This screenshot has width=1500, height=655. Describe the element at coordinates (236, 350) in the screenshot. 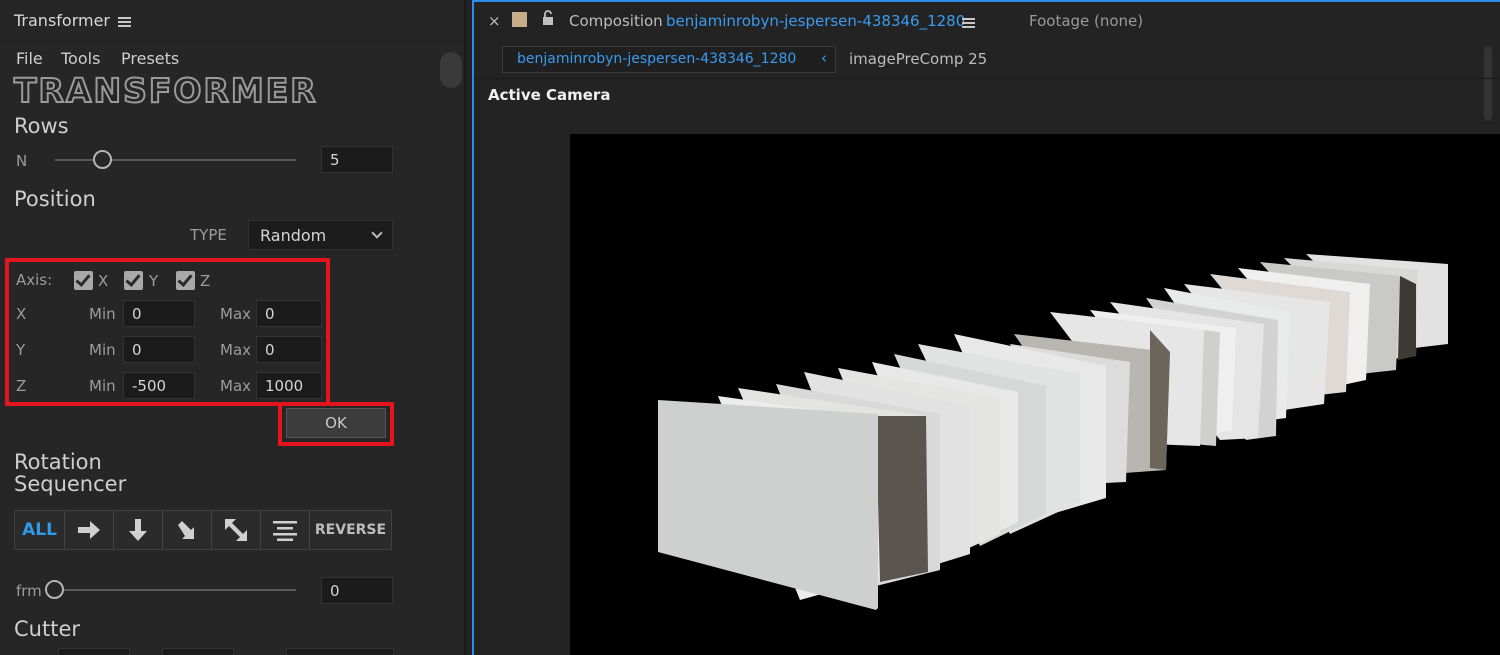

I see `range-y-max-label: Max` at that location.